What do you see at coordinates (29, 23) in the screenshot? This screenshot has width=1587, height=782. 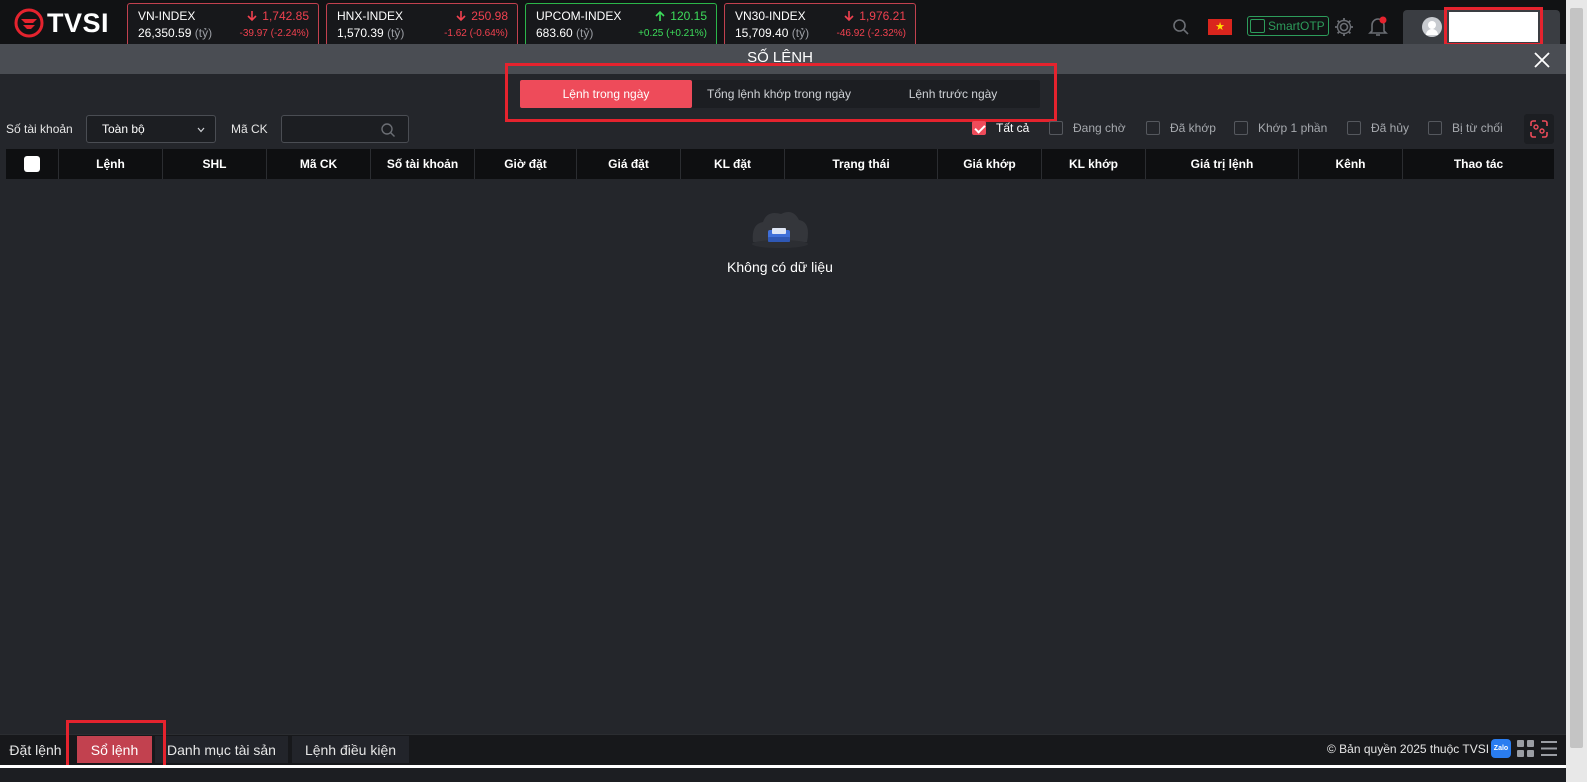 I see `tvsi-logo-mark-icon` at bounding box center [29, 23].